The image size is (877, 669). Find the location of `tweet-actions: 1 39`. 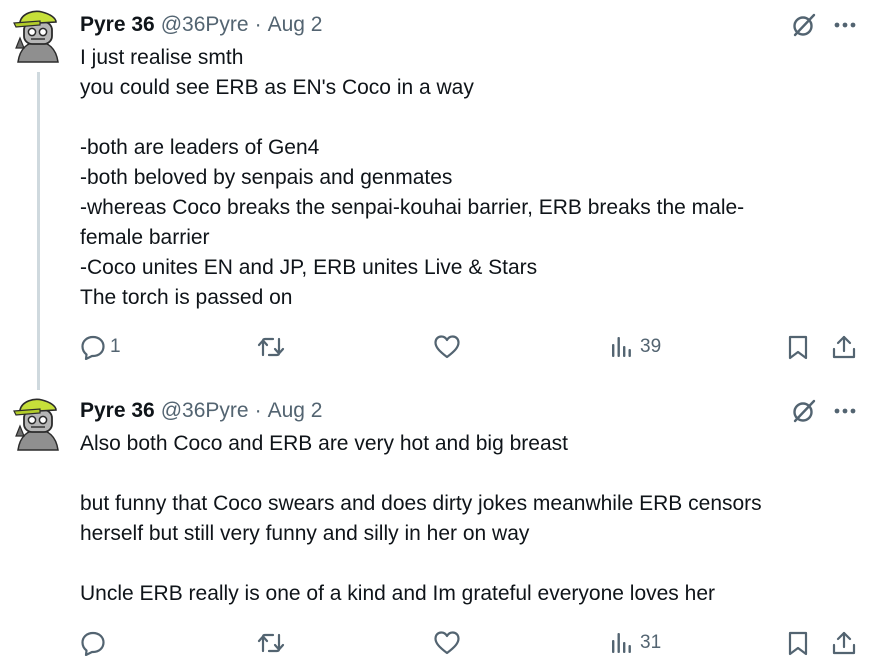

tweet-actions: 1 39 is located at coordinates (438, 347).